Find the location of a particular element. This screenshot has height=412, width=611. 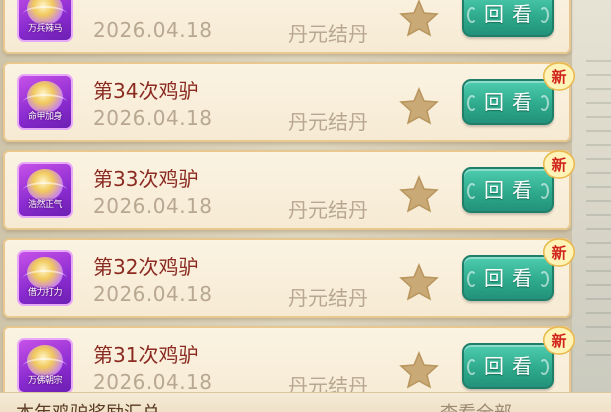

skill-badge-icon: 浩然正气 is located at coordinates (45, 190).